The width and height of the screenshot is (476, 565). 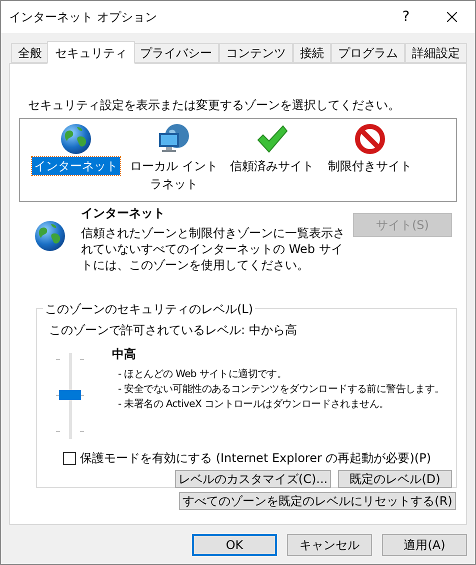 I want to click on checkmark-icon, so click(x=272, y=139).